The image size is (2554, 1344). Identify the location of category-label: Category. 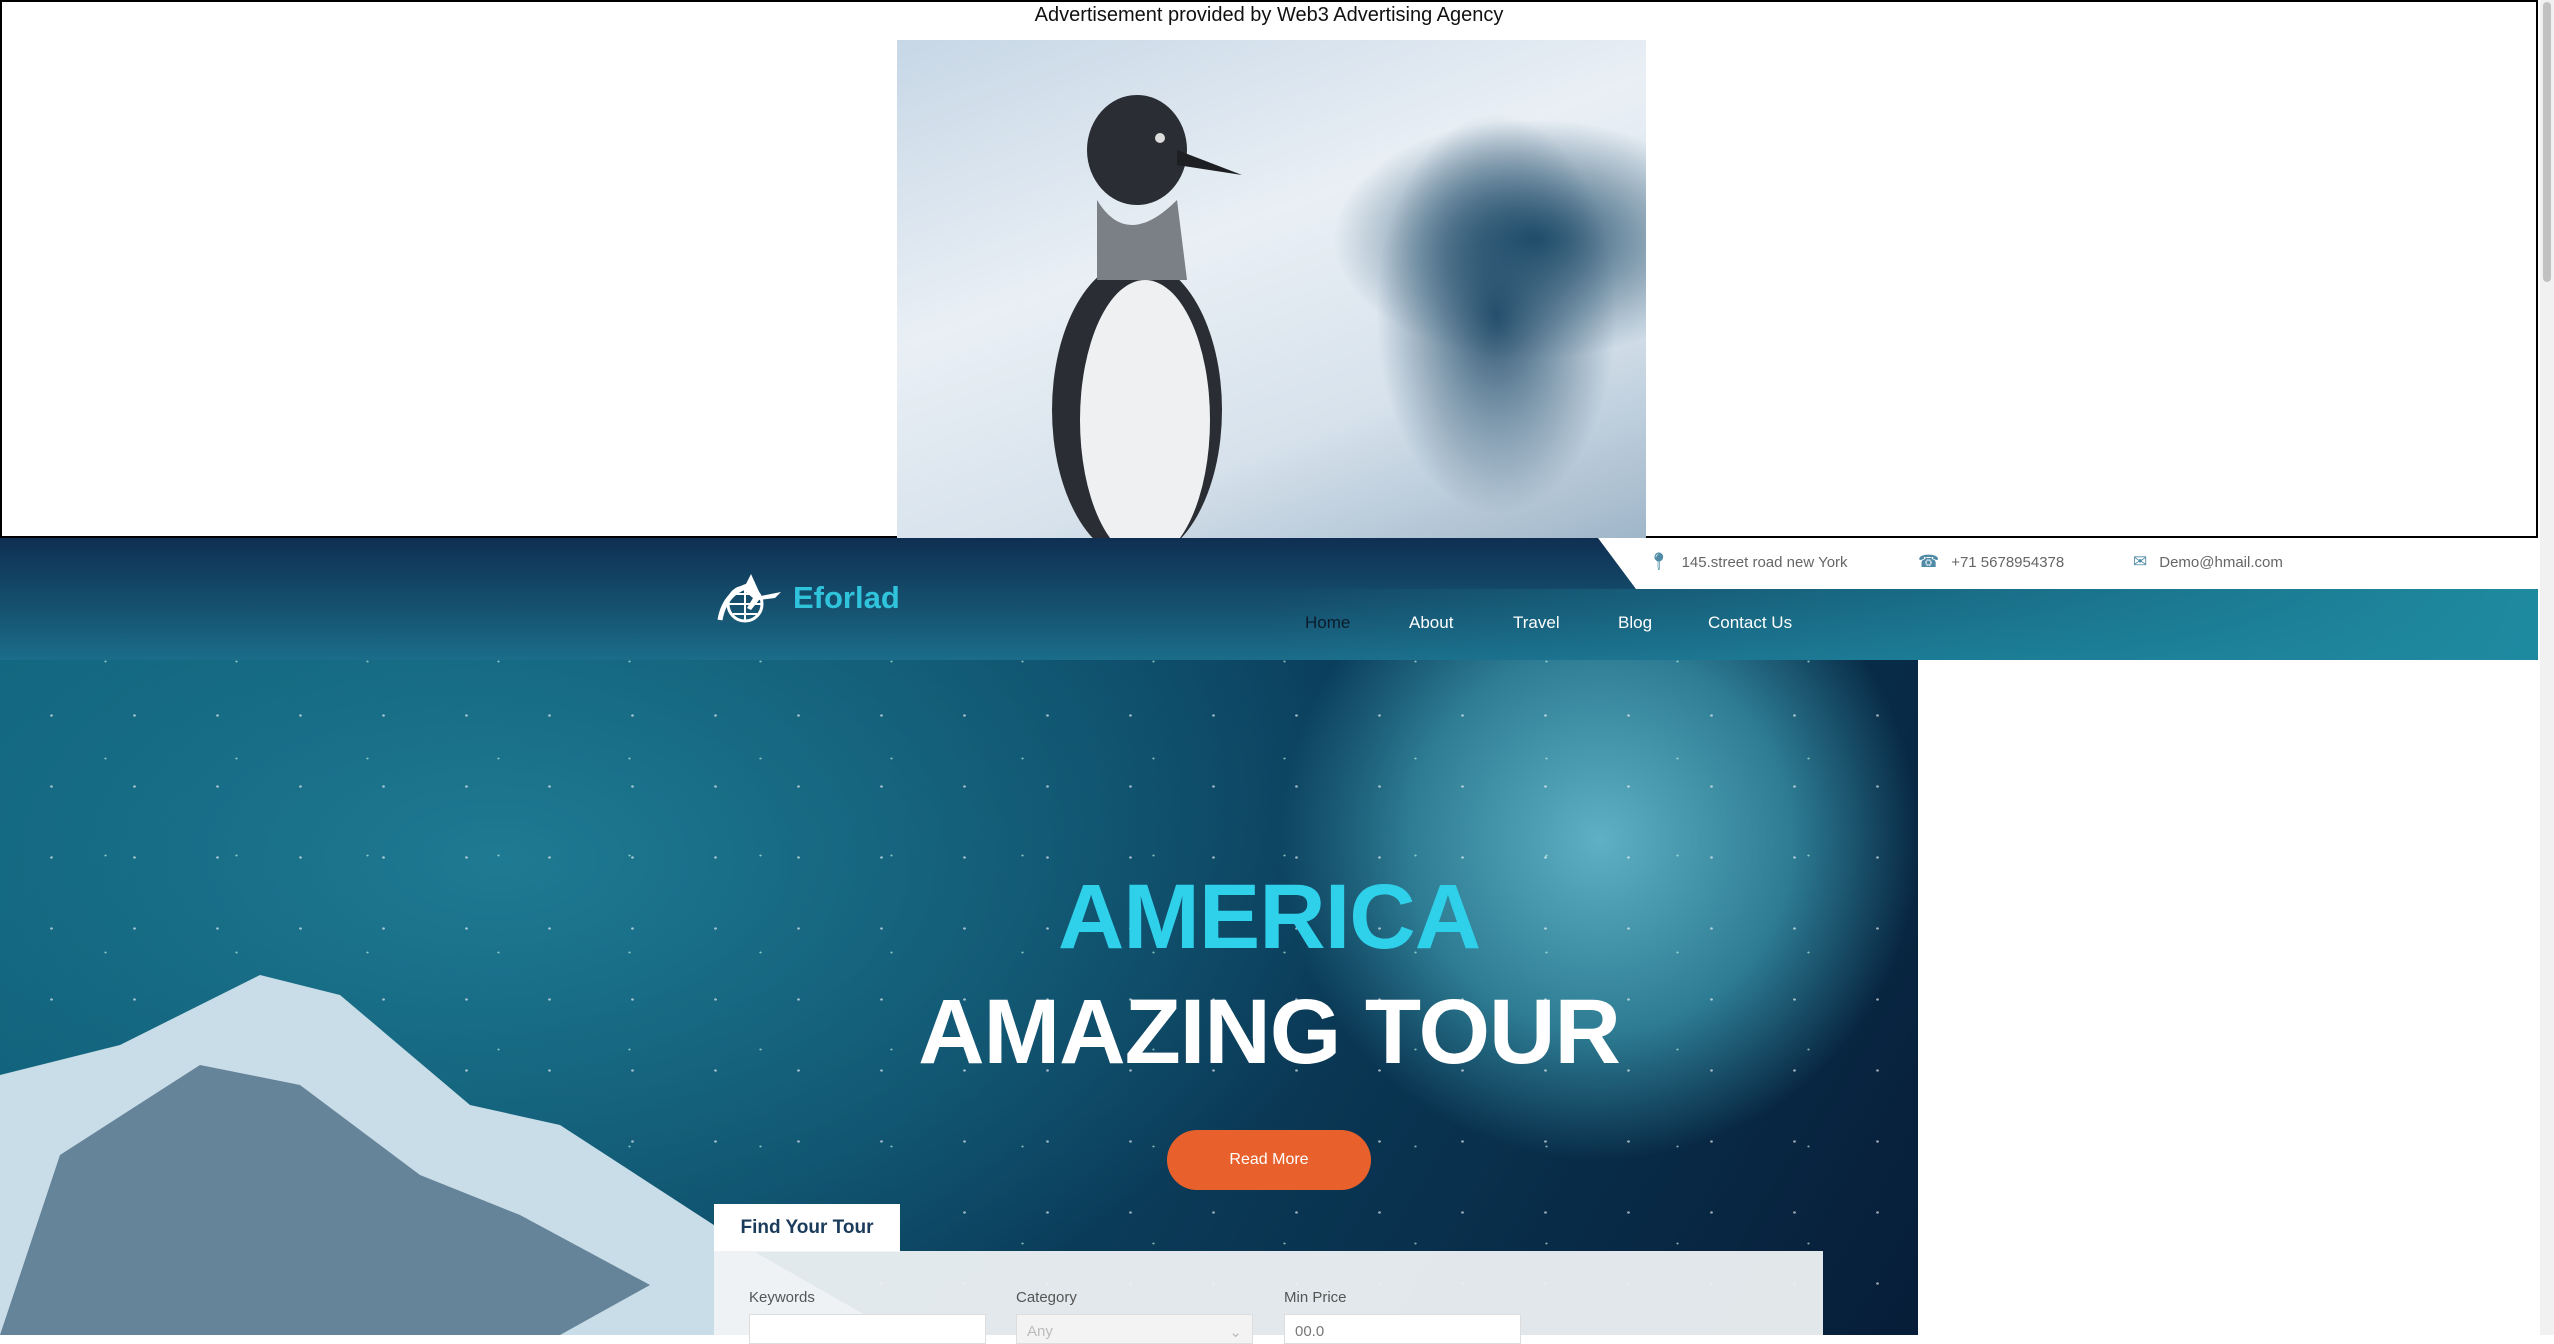
(1046, 1297).